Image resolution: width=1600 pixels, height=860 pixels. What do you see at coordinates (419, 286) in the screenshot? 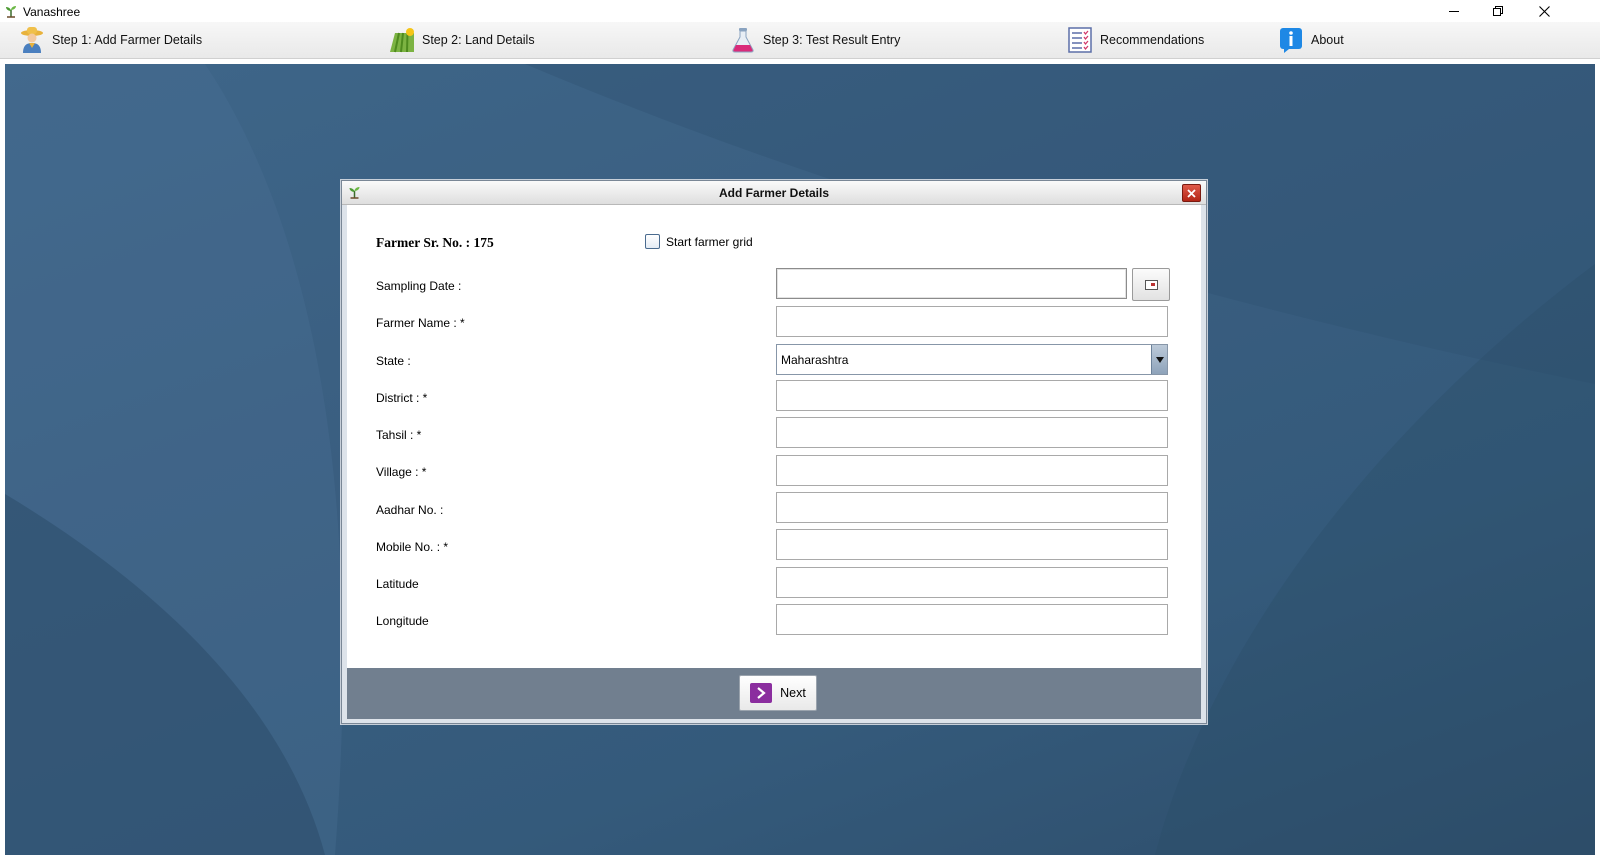
I see `sampling-date-label: Sampling Date :` at bounding box center [419, 286].